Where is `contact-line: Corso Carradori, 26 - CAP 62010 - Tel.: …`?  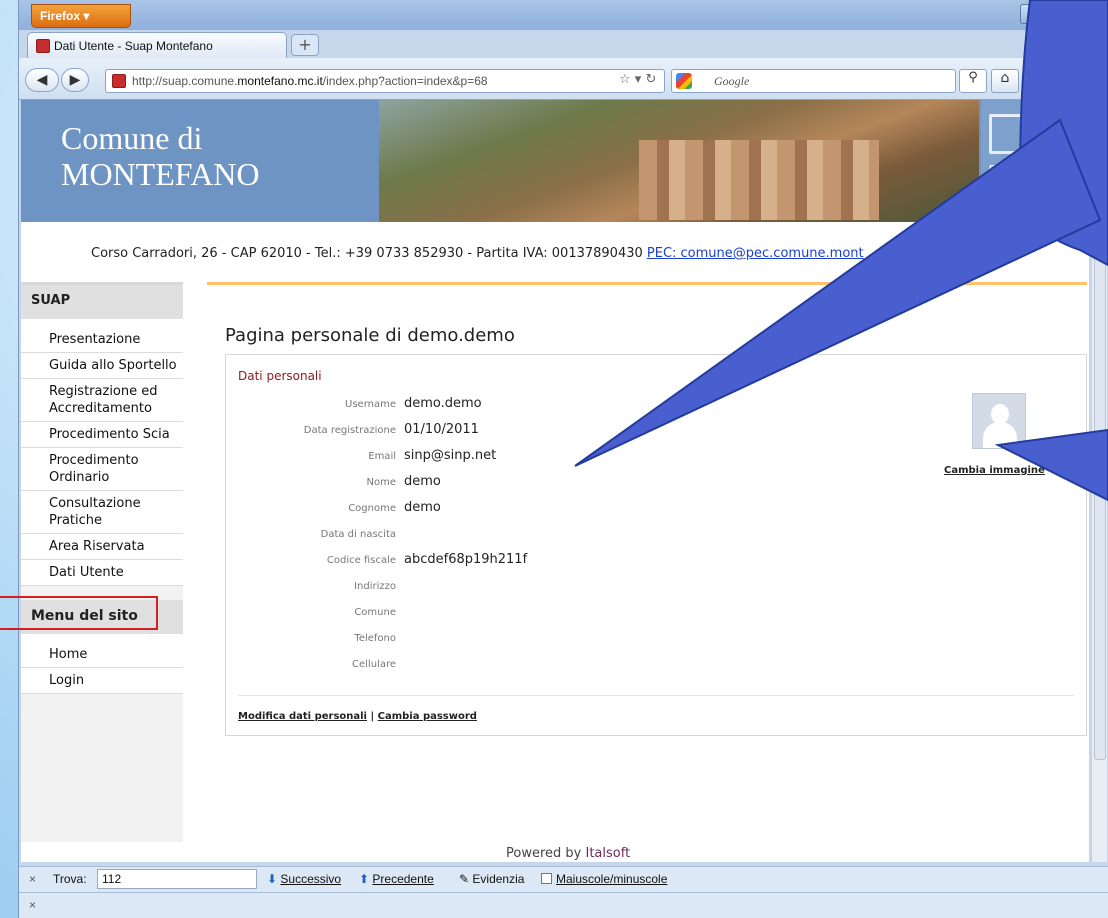
contact-line: Corso Carradori, 26 - CAP 62010 - Tel.: … is located at coordinates (555, 253).